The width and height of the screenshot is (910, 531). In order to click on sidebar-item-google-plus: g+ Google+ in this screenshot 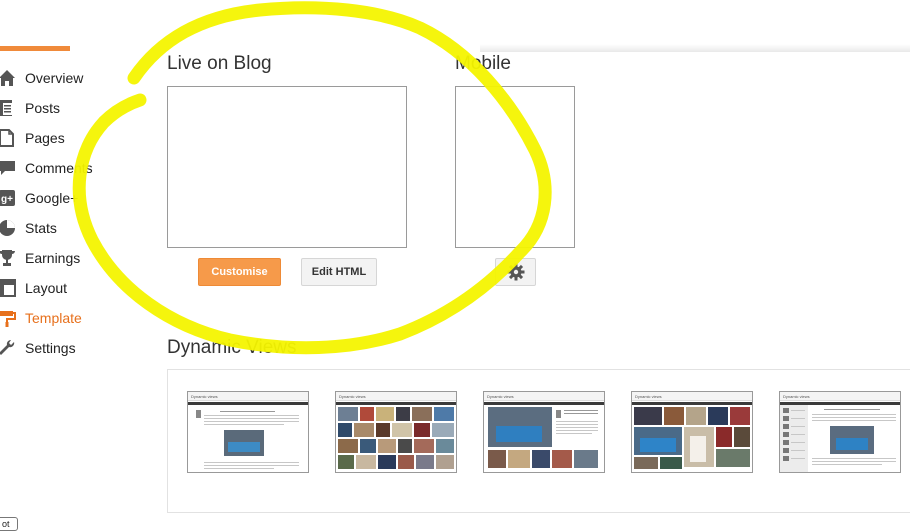, I will do `click(75, 198)`.